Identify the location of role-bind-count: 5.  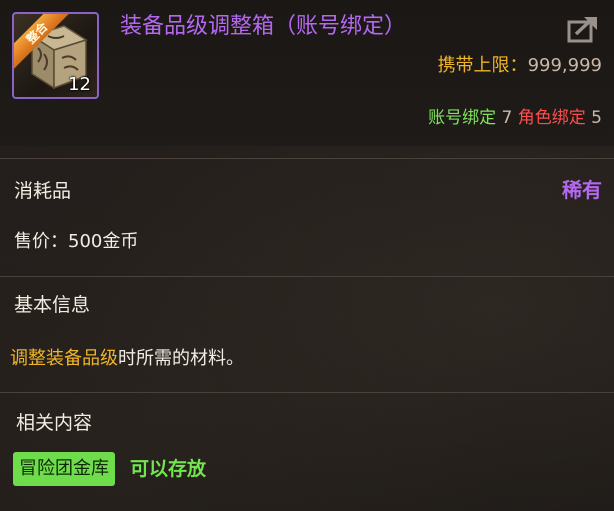
(596, 118).